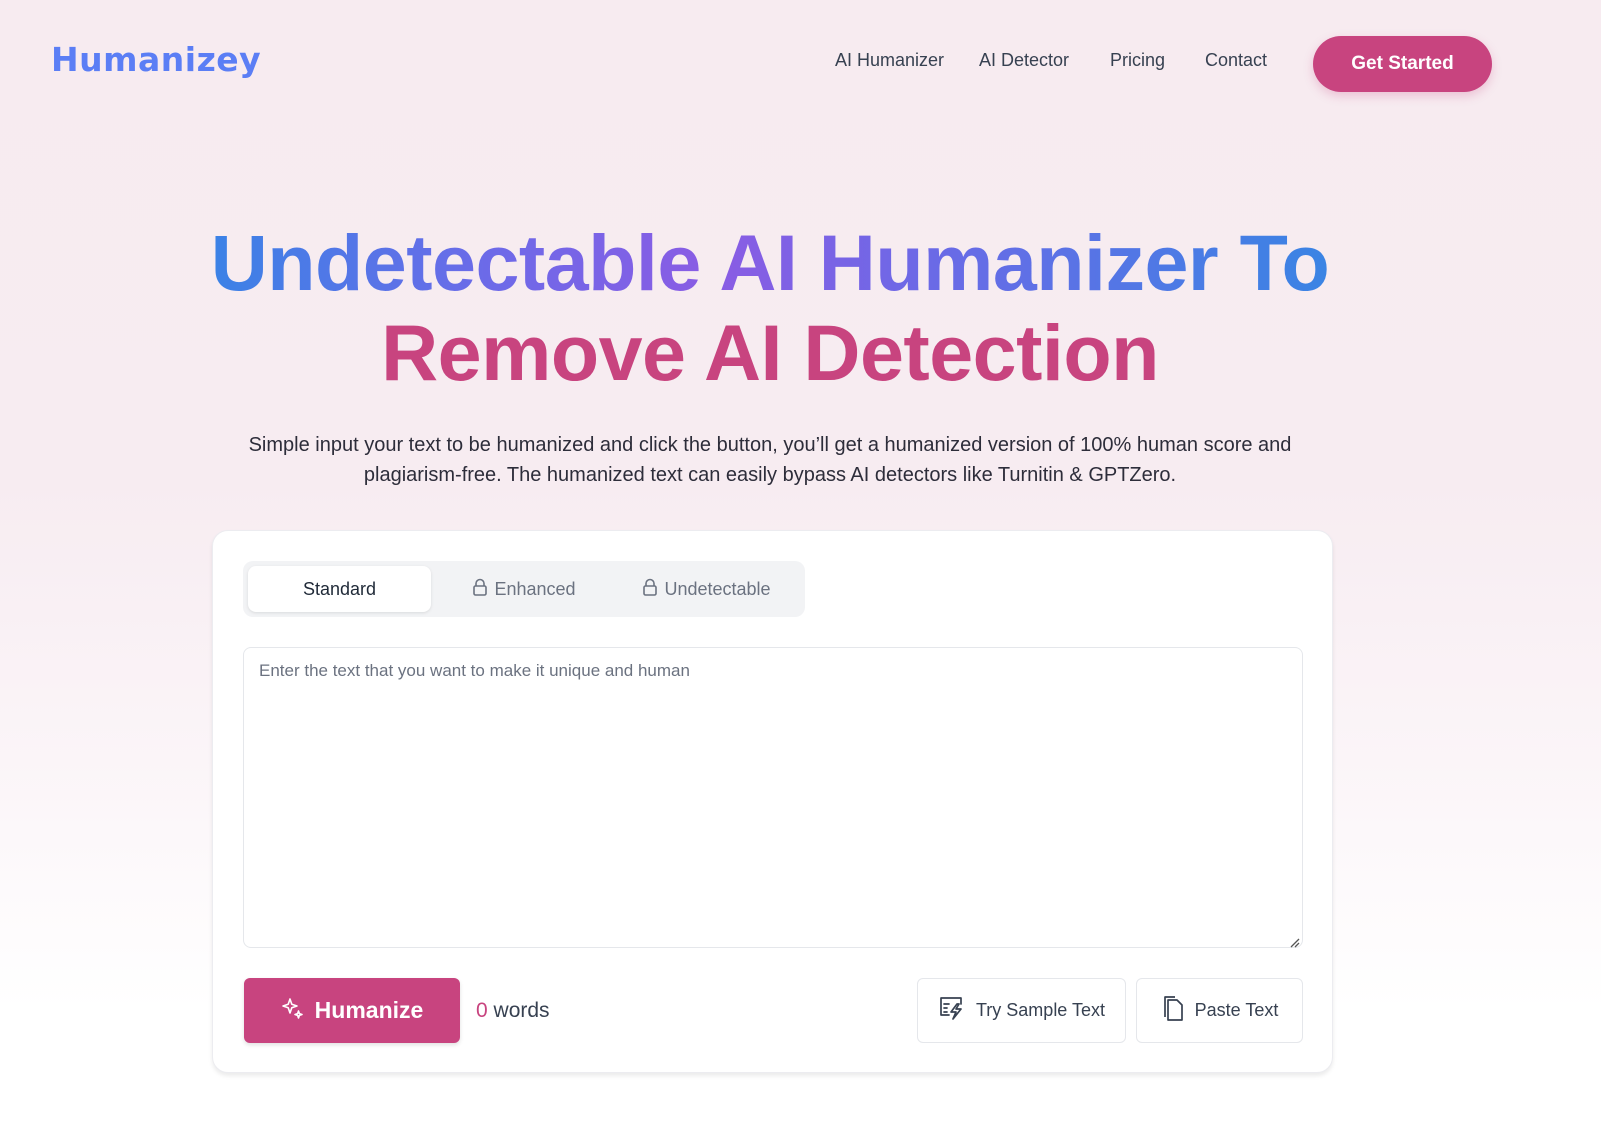 This screenshot has height=1127, width=1601. What do you see at coordinates (1137, 60) in the screenshot?
I see `nav-link-pricing: Pricing` at bounding box center [1137, 60].